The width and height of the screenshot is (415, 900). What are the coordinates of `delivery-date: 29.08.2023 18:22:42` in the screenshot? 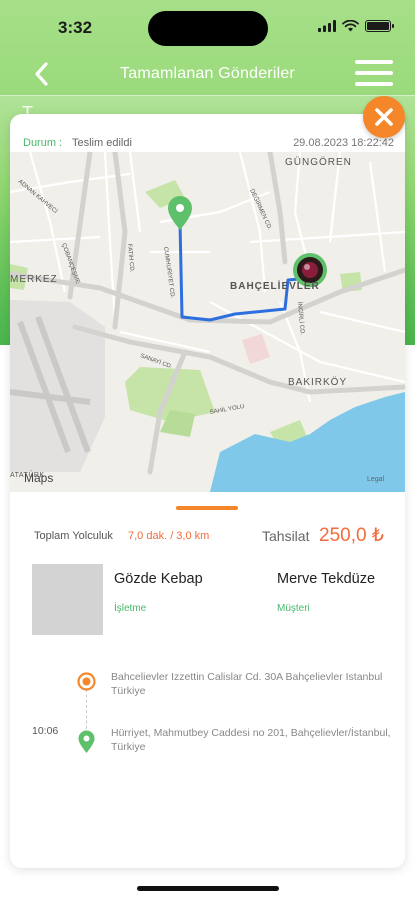 It's located at (343, 143).